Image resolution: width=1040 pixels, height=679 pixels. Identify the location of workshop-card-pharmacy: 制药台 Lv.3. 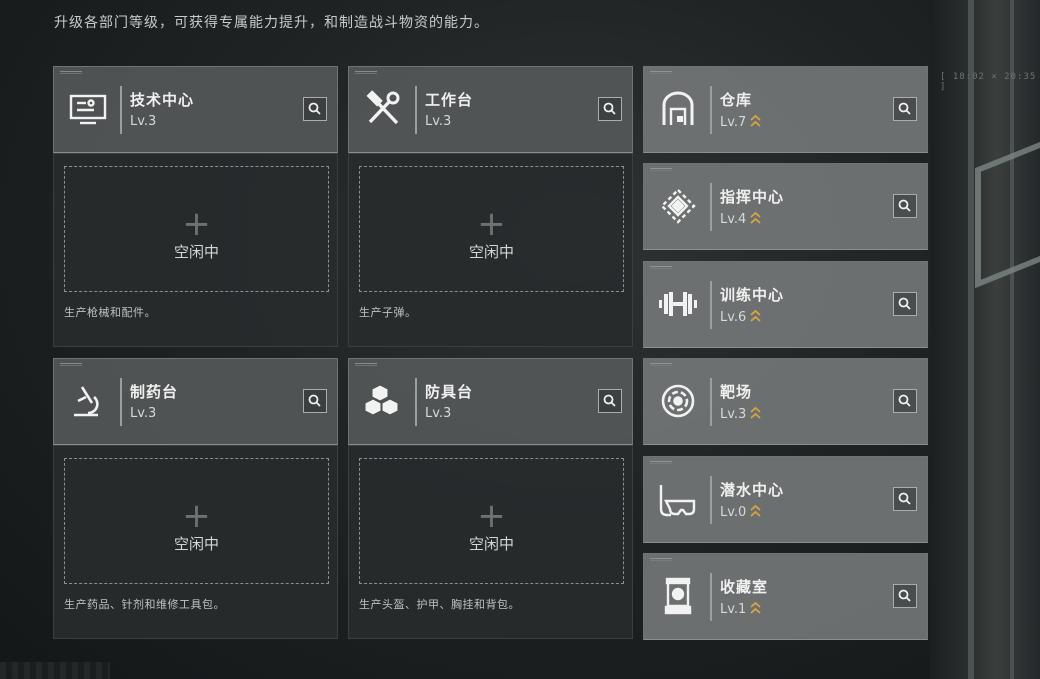
(195, 401).